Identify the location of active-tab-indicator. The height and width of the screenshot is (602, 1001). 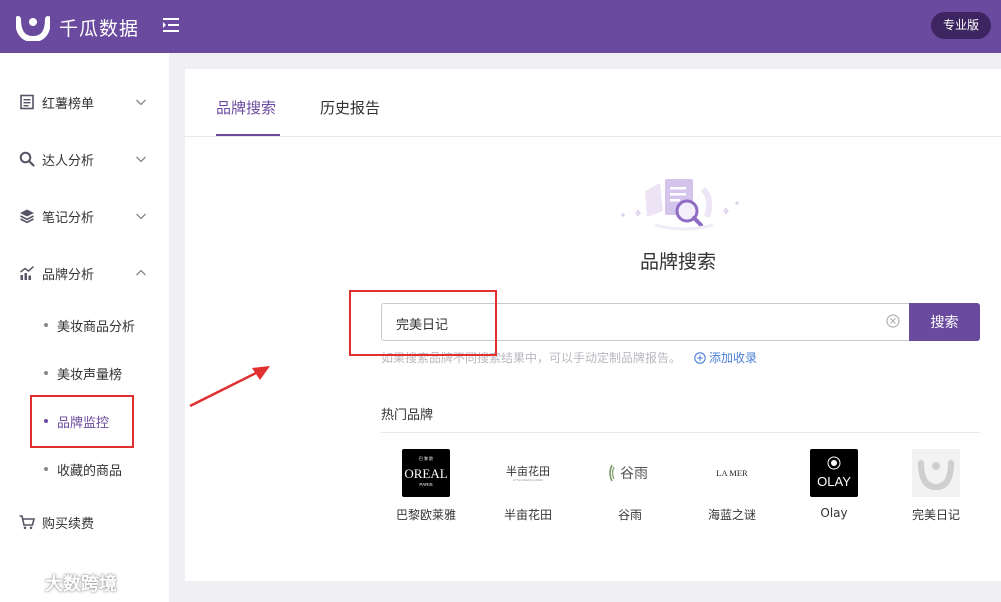
(248, 135).